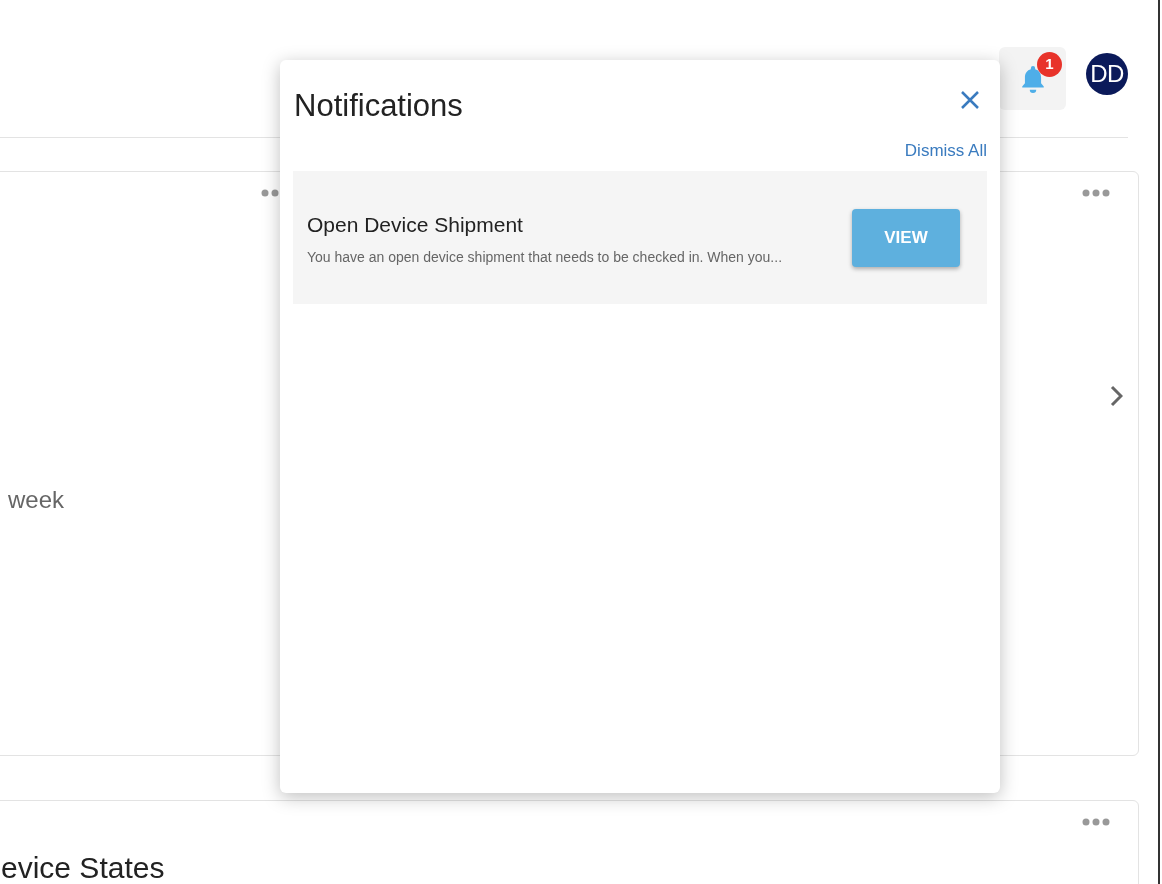  Describe the element at coordinates (83, 867) in the screenshot. I see `card-title: evice States` at that location.